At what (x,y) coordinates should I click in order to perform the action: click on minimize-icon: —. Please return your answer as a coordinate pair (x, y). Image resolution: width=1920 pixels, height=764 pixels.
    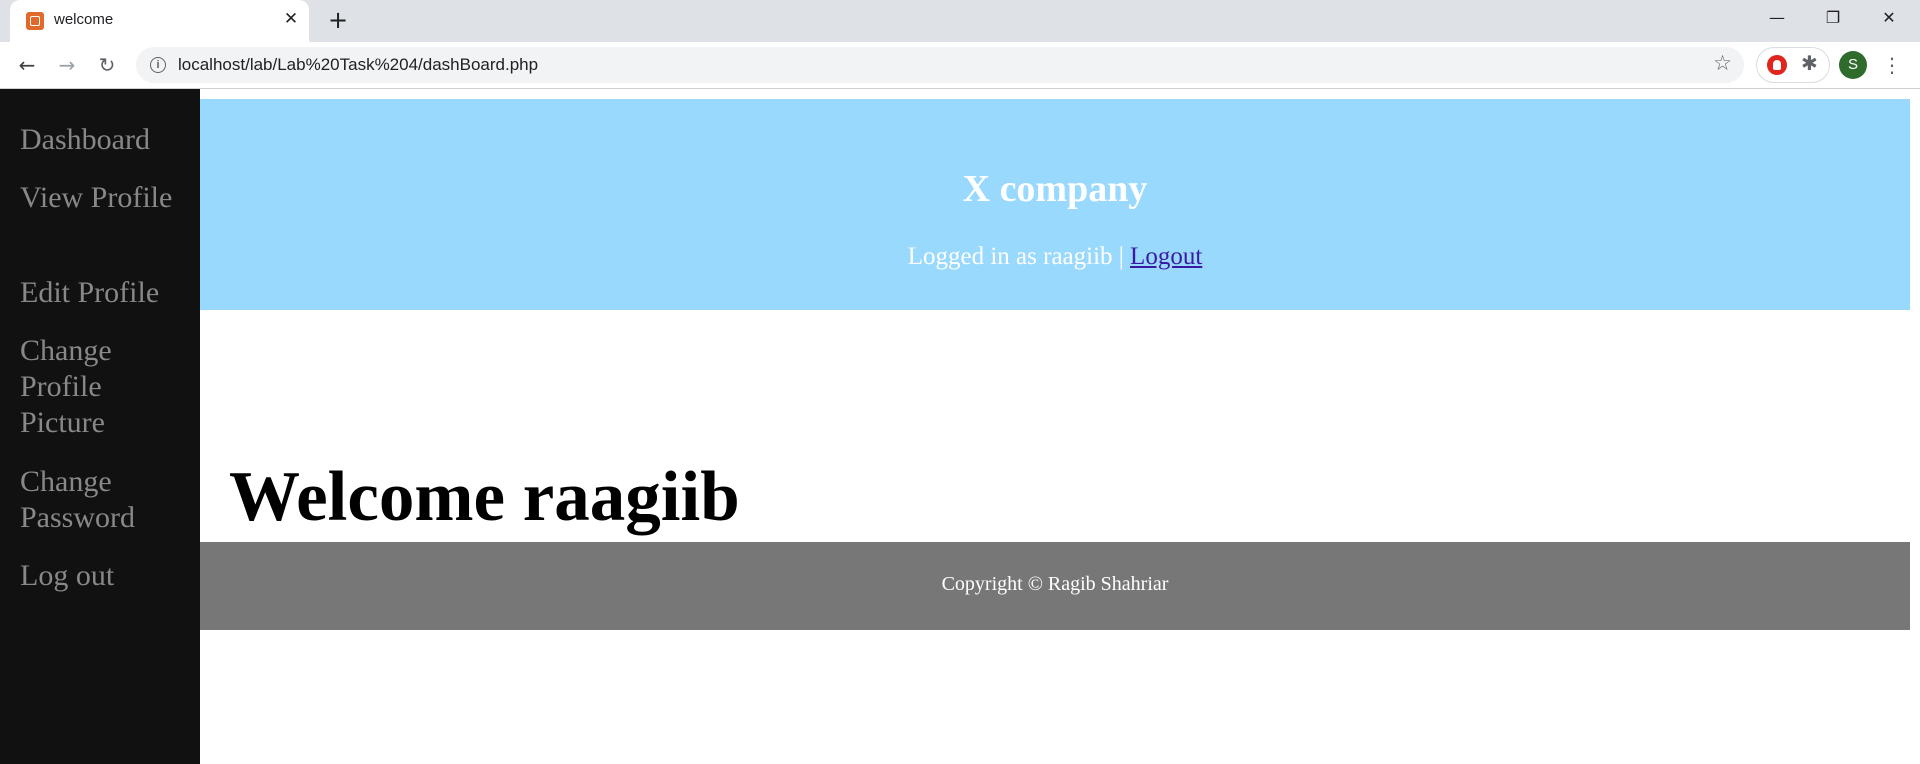
    Looking at the image, I should click on (1777, 19).